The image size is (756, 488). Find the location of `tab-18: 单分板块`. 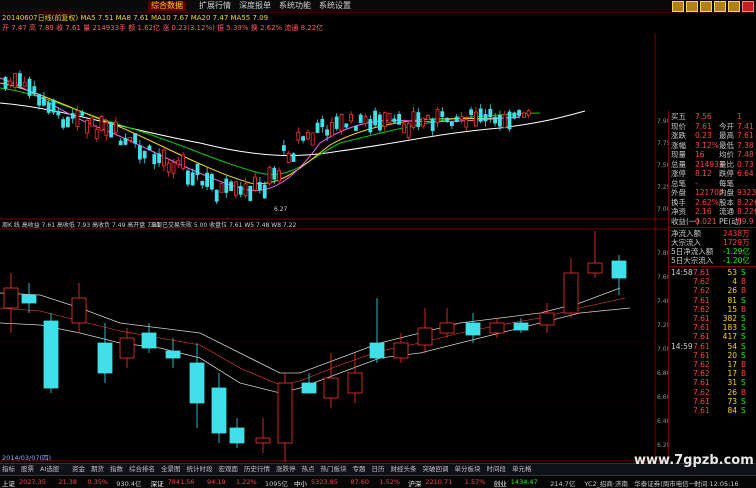

tab-18: 单分板块 is located at coordinates (468, 469).